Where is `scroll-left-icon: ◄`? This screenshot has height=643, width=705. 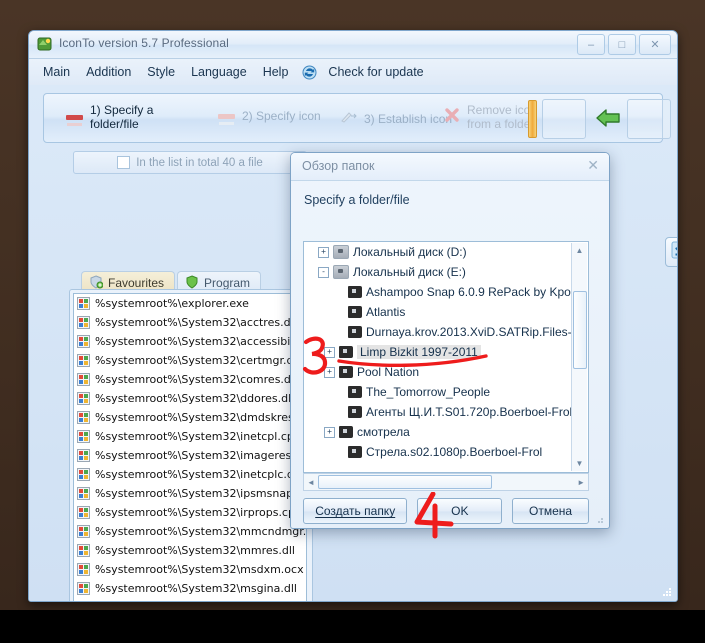 scroll-left-icon: ◄ is located at coordinates (311, 482).